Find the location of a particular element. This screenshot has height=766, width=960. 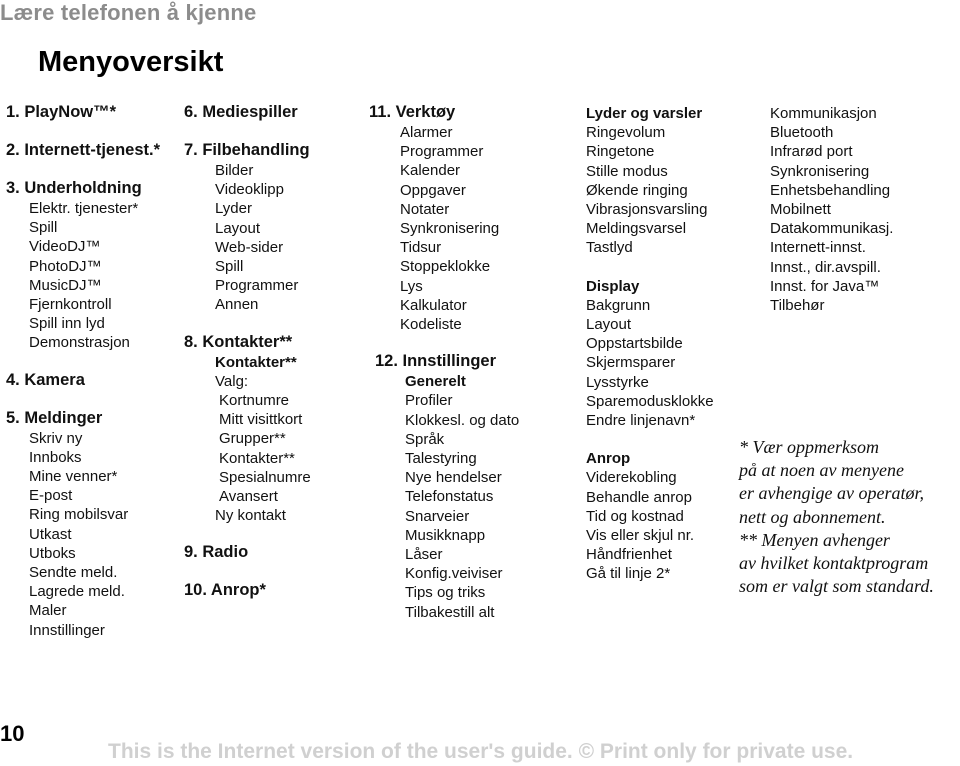

list-item: Stoppeklokke is located at coordinates (445, 267).